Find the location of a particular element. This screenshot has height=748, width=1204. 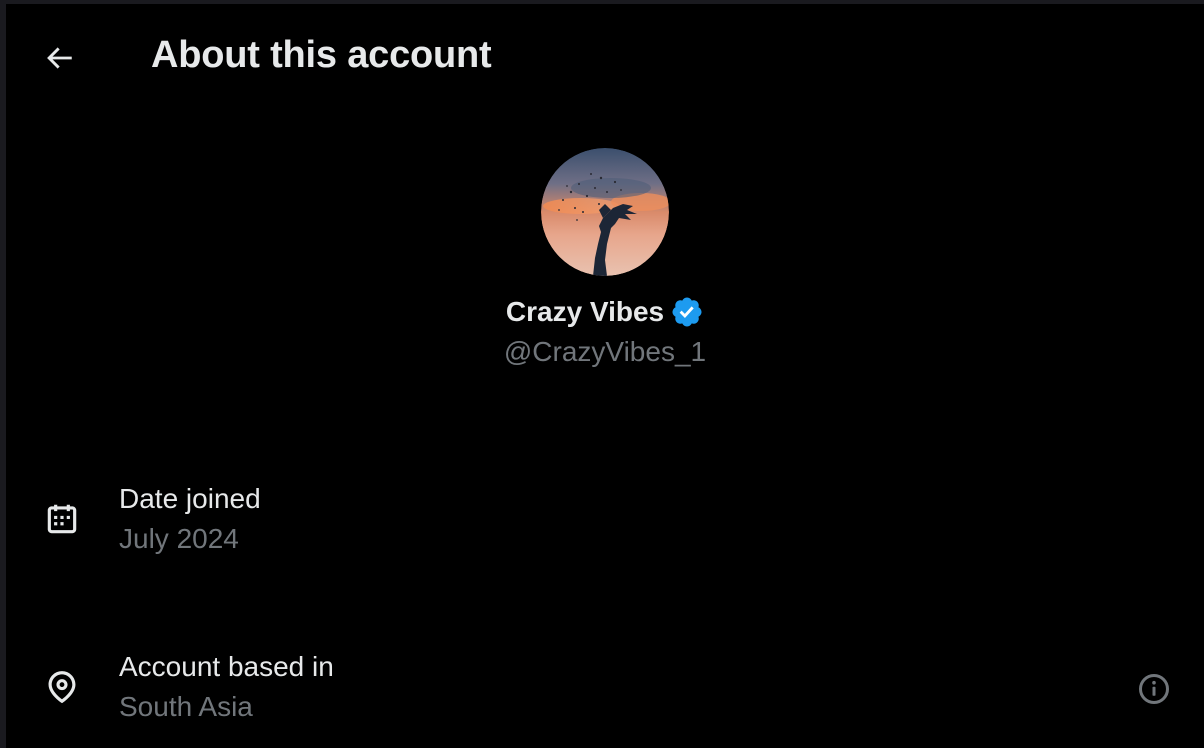

location-pin-icon is located at coordinates (62, 687).